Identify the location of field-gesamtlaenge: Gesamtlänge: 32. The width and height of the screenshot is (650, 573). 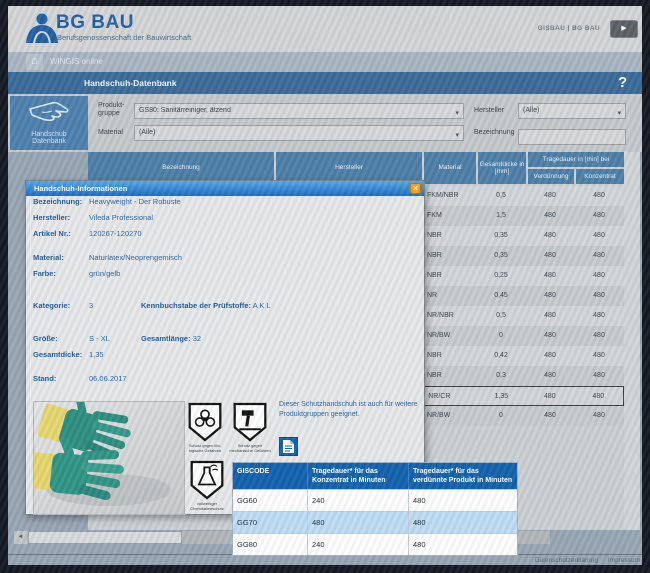
(171, 338).